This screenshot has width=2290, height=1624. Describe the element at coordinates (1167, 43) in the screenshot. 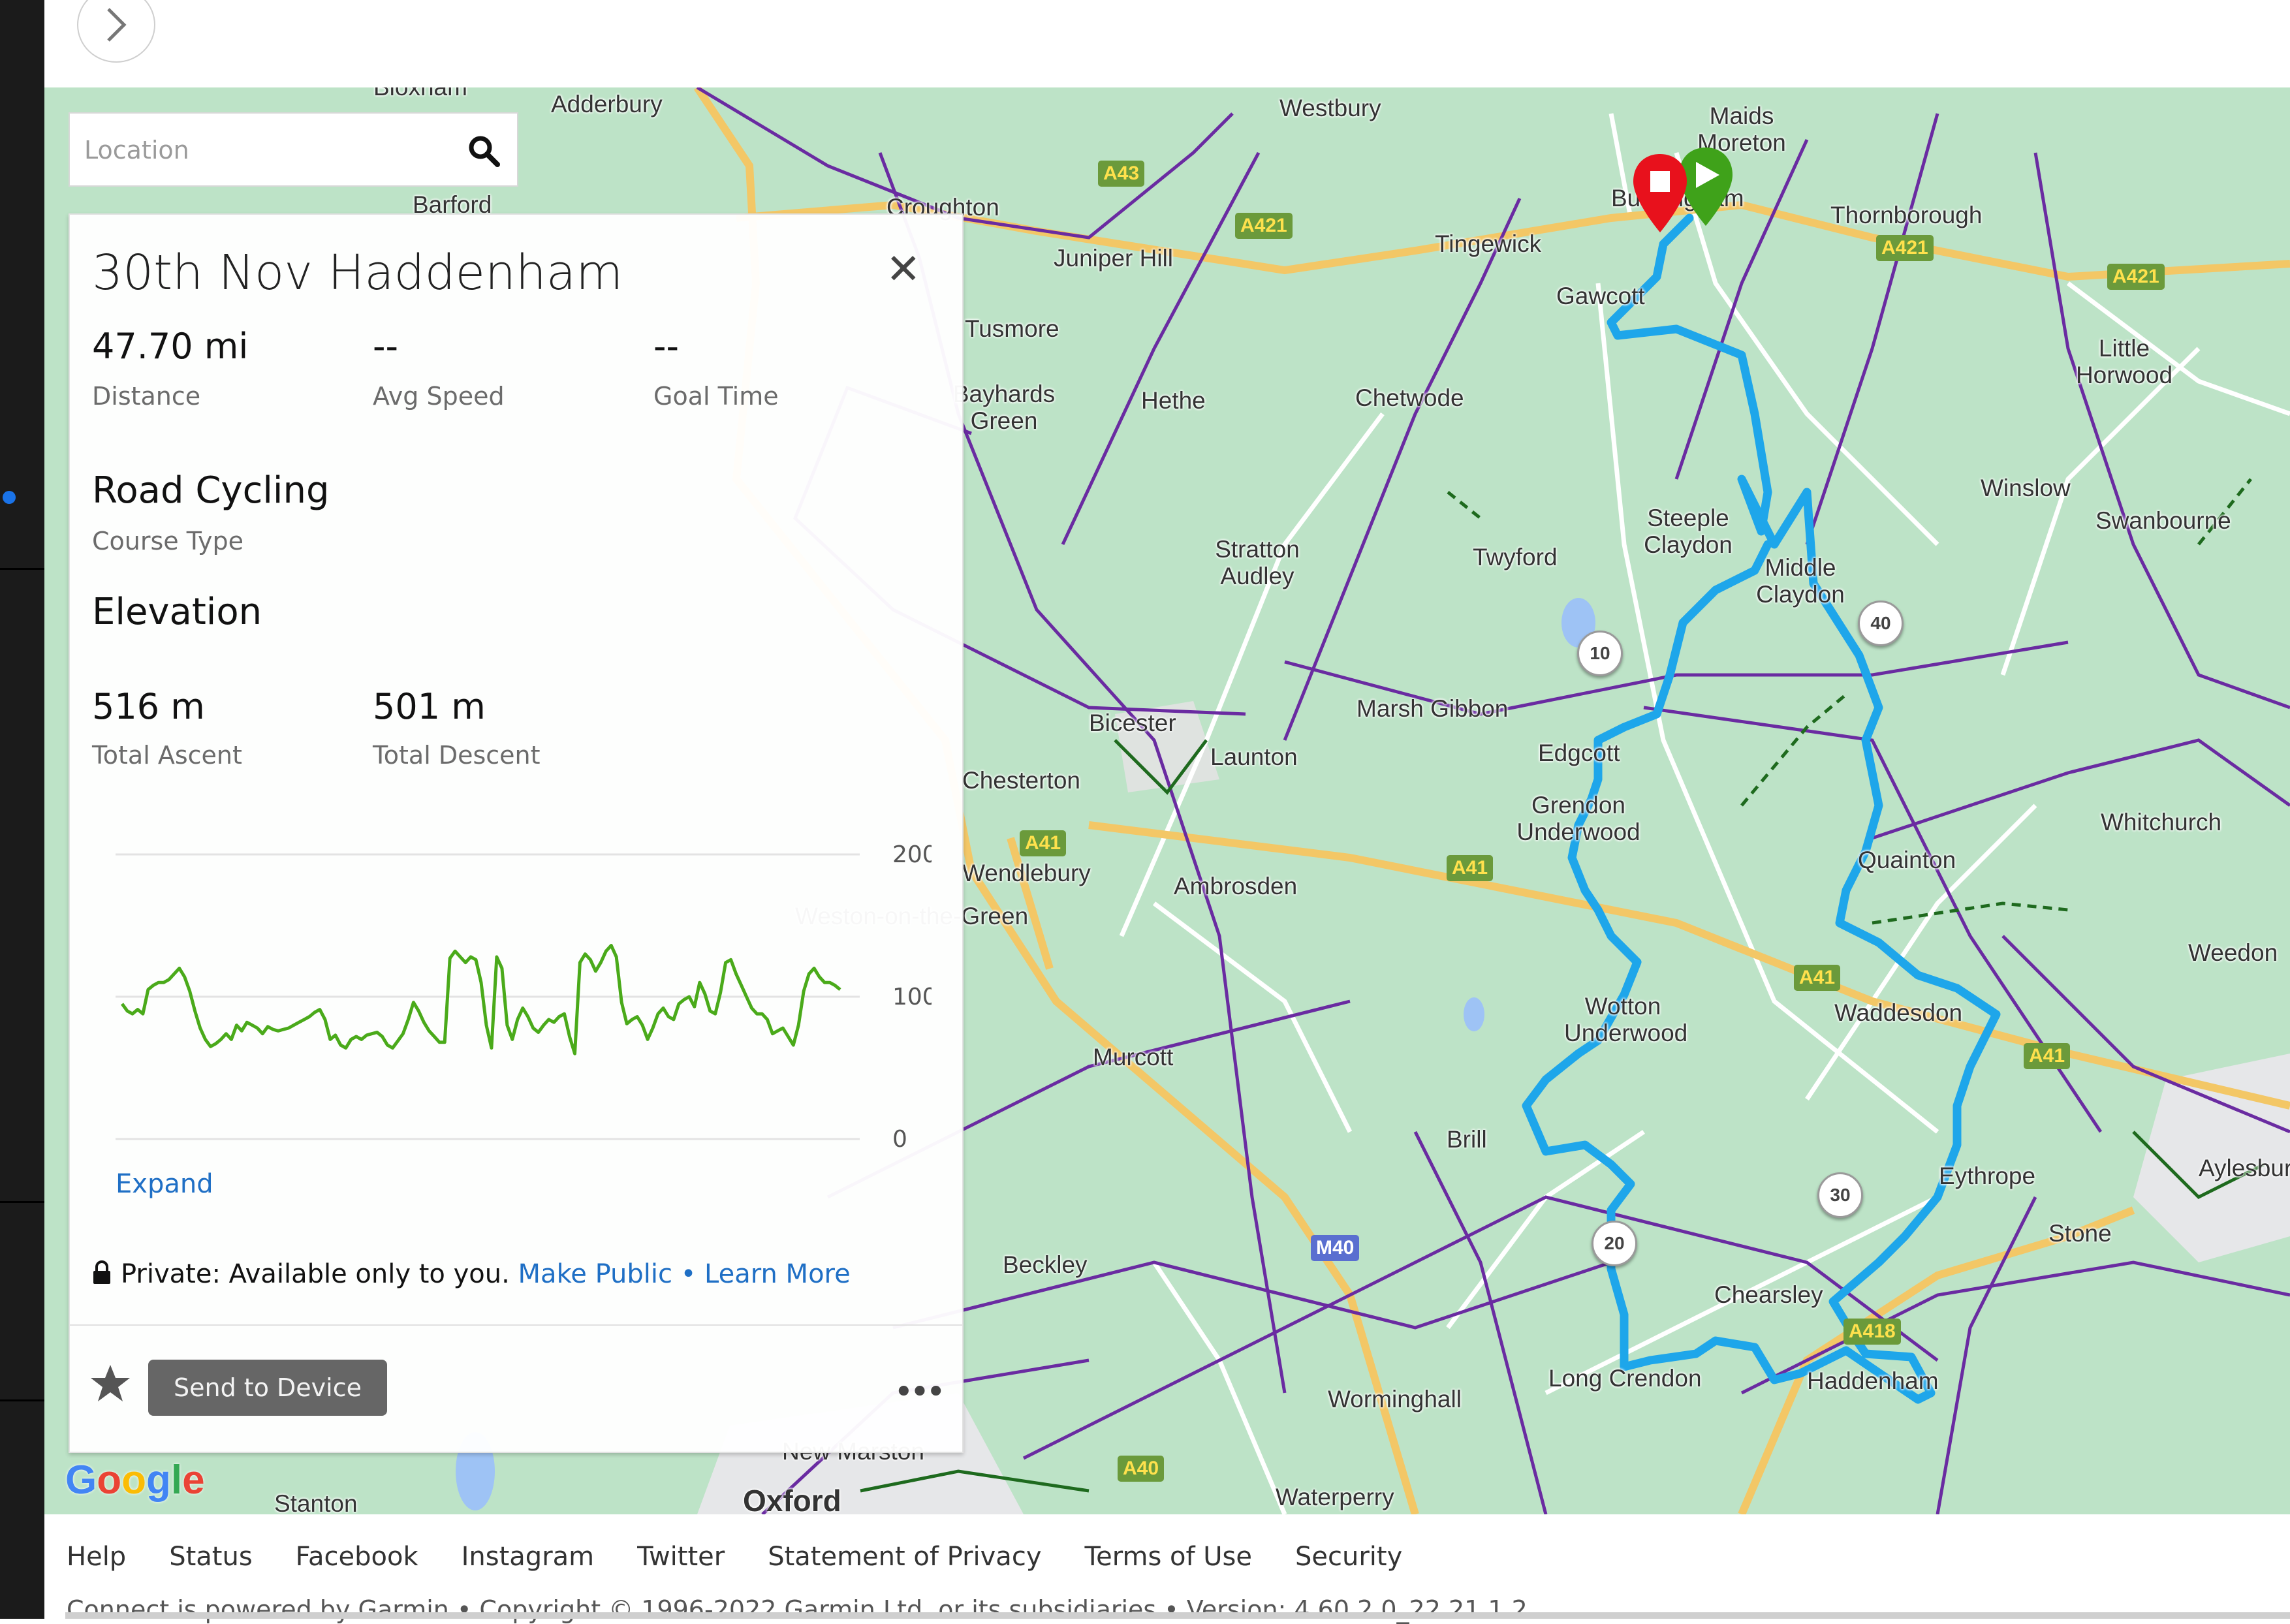

I see `page-header` at that location.